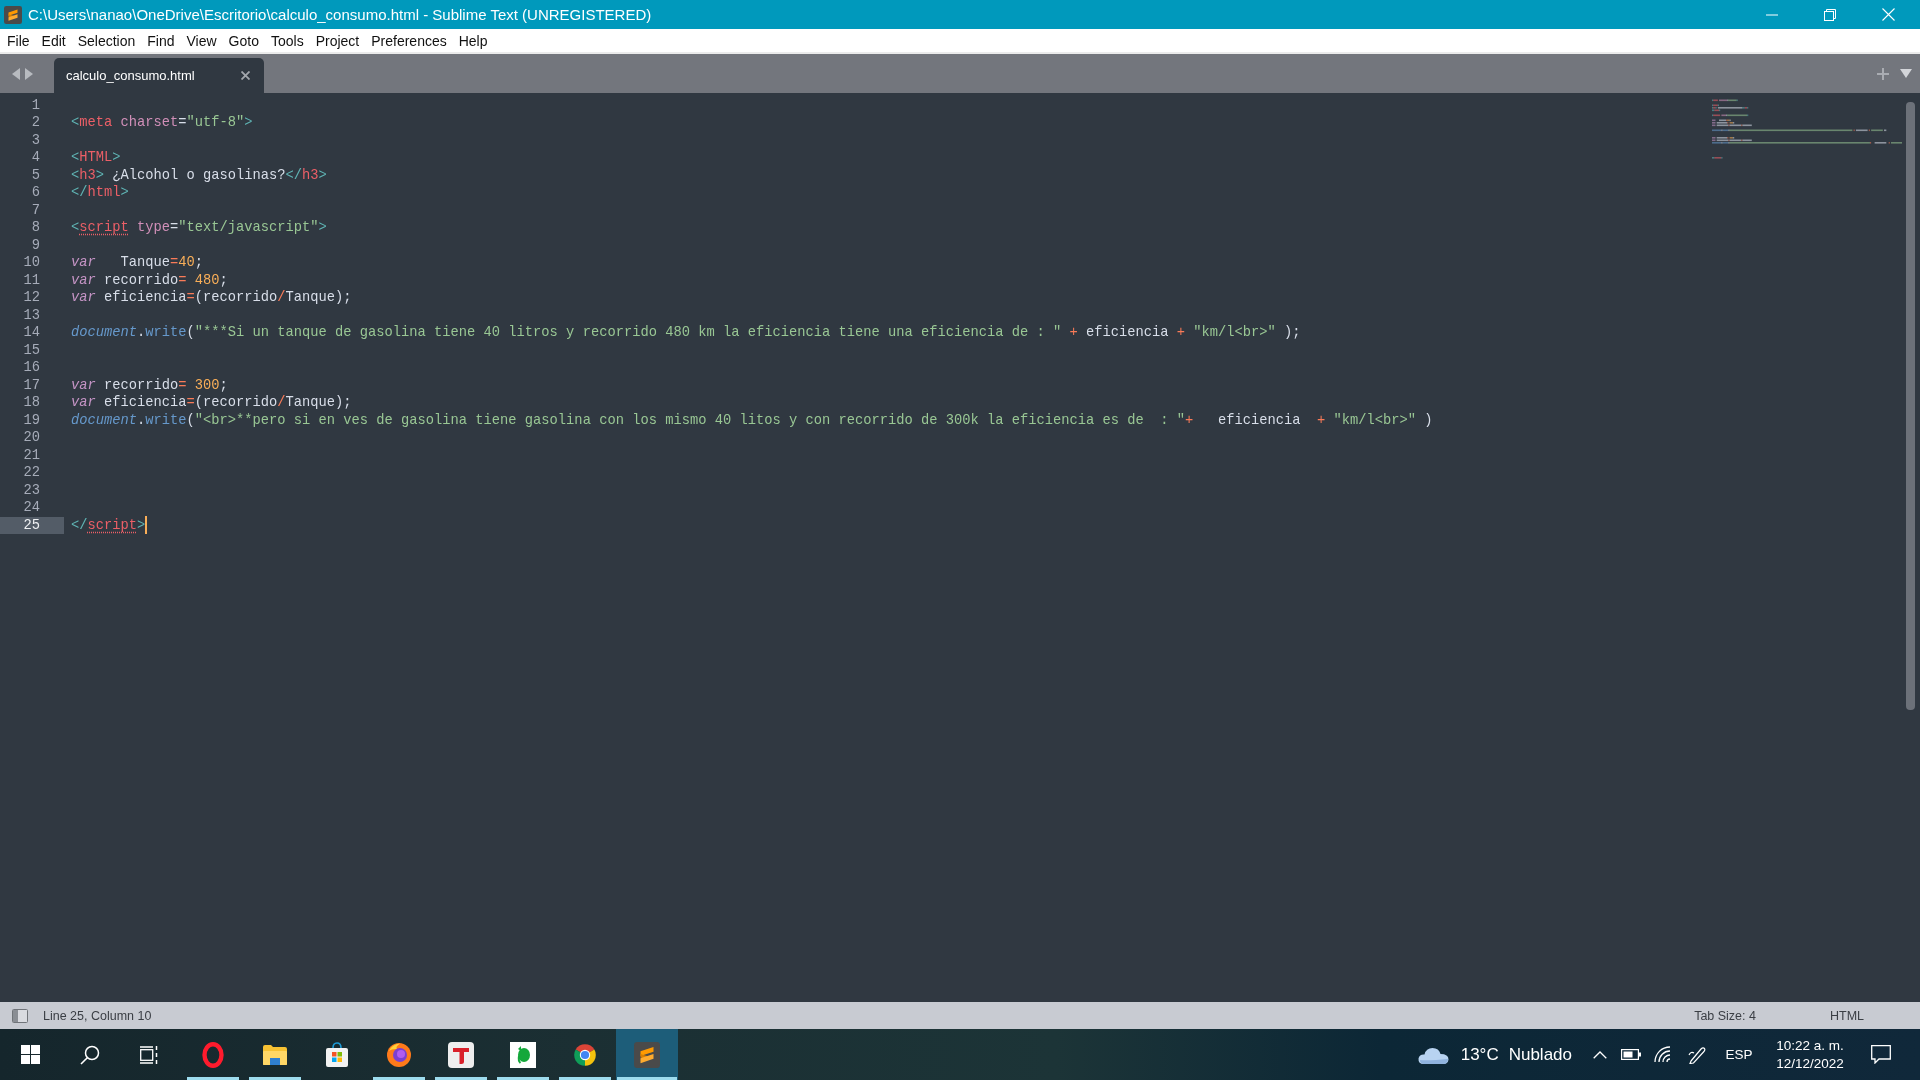 This screenshot has width=1920, height=1080. Describe the element at coordinates (1881, 1054) in the screenshot. I see `notification-icon` at that location.